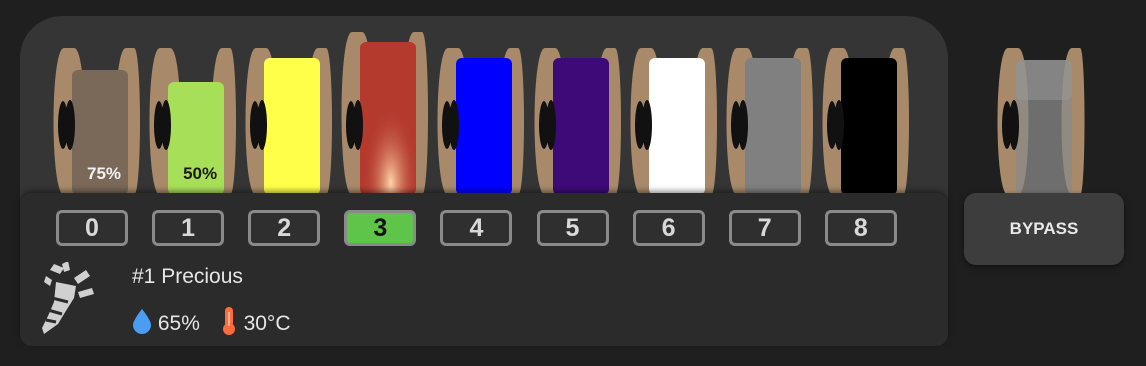 The height and width of the screenshot is (366, 1146). Describe the element at coordinates (860, 228) in the screenshot. I see `gate-button-8: 8` at that location.